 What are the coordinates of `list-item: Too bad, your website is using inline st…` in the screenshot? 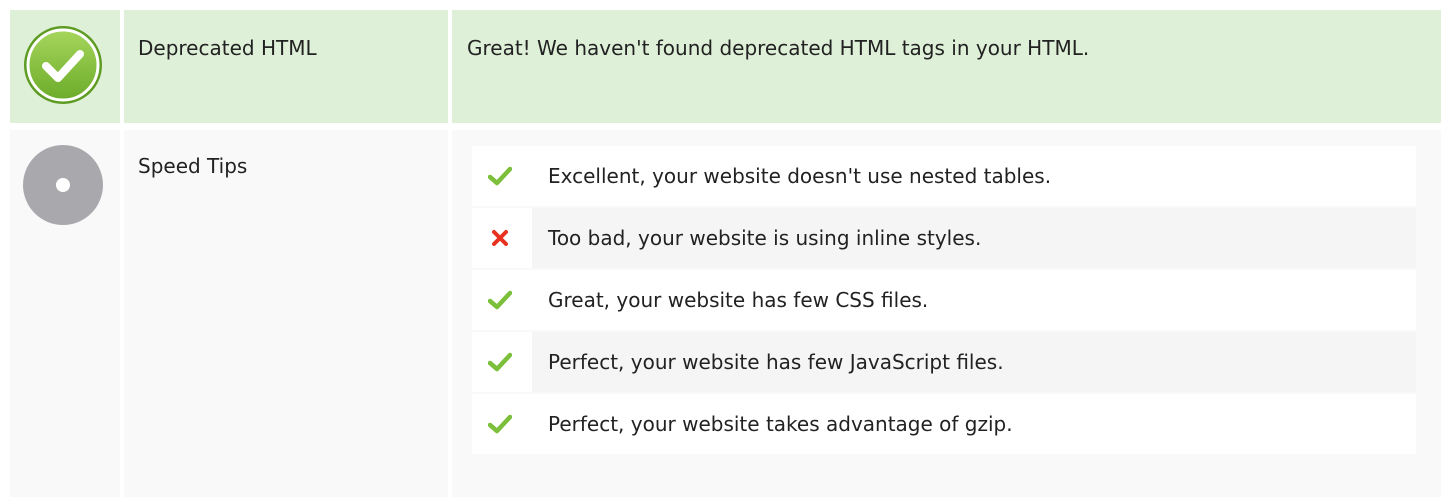 It's located at (944, 238).